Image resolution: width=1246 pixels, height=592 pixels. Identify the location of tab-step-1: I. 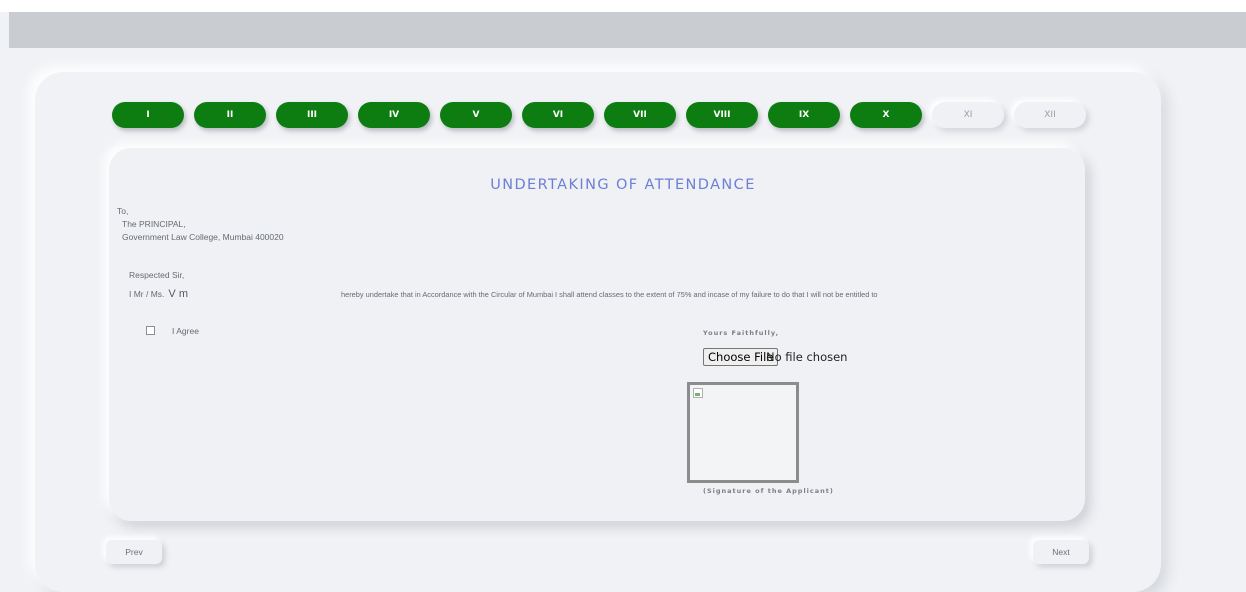
(148, 115).